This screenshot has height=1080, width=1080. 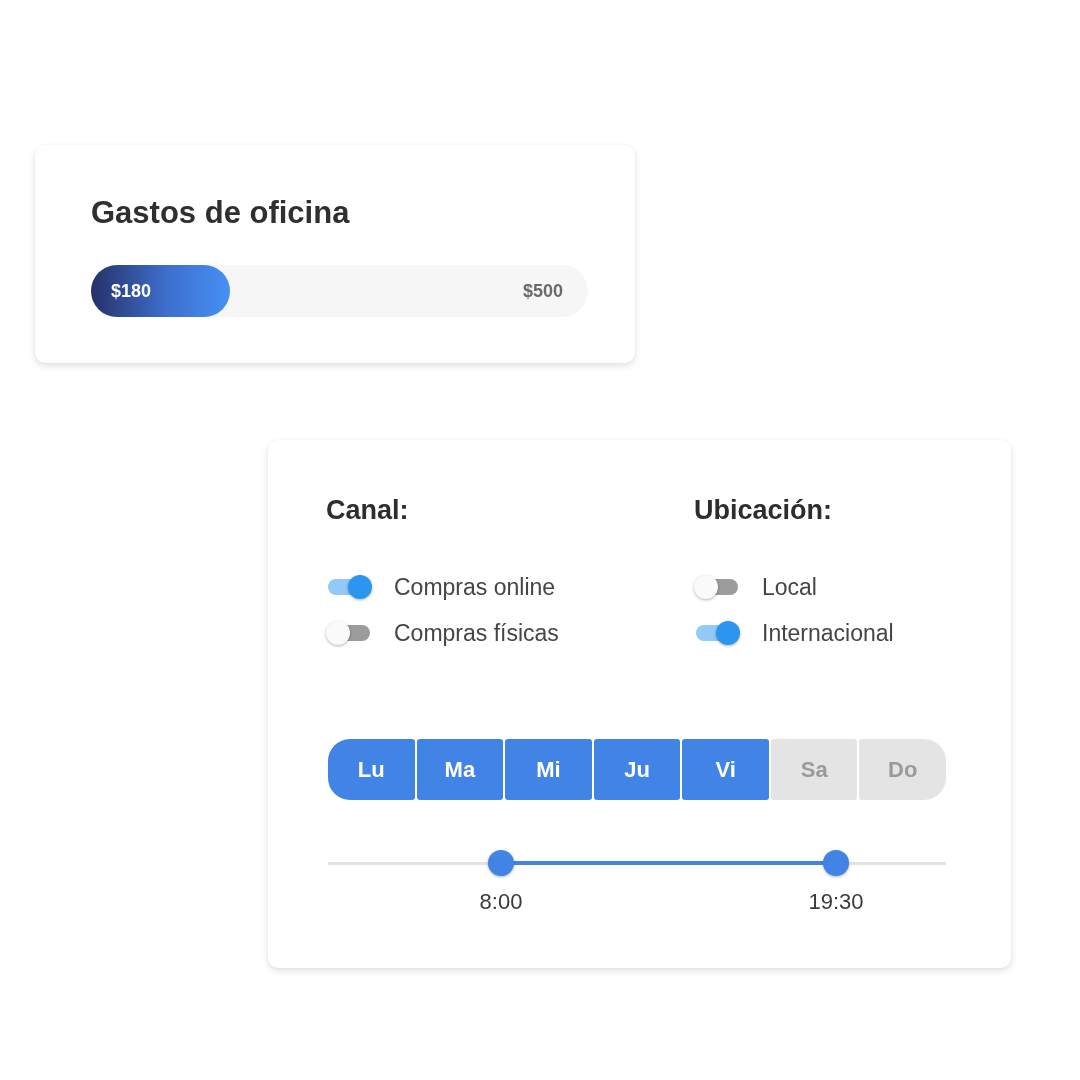 I want to click on day-button: Ma, so click(x=460, y=769).